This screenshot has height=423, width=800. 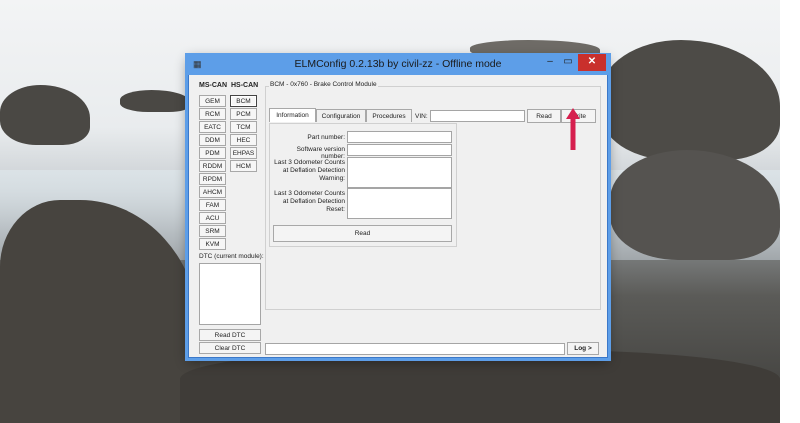 I want to click on tab-configuration: Configuration, so click(x=341, y=115).